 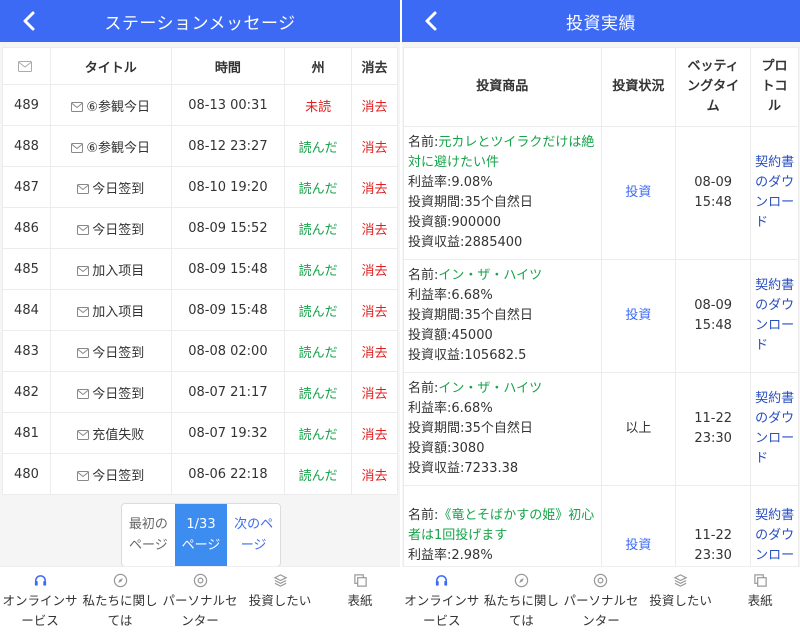 I want to click on header: 投資実績, so click(x=601, y=21).